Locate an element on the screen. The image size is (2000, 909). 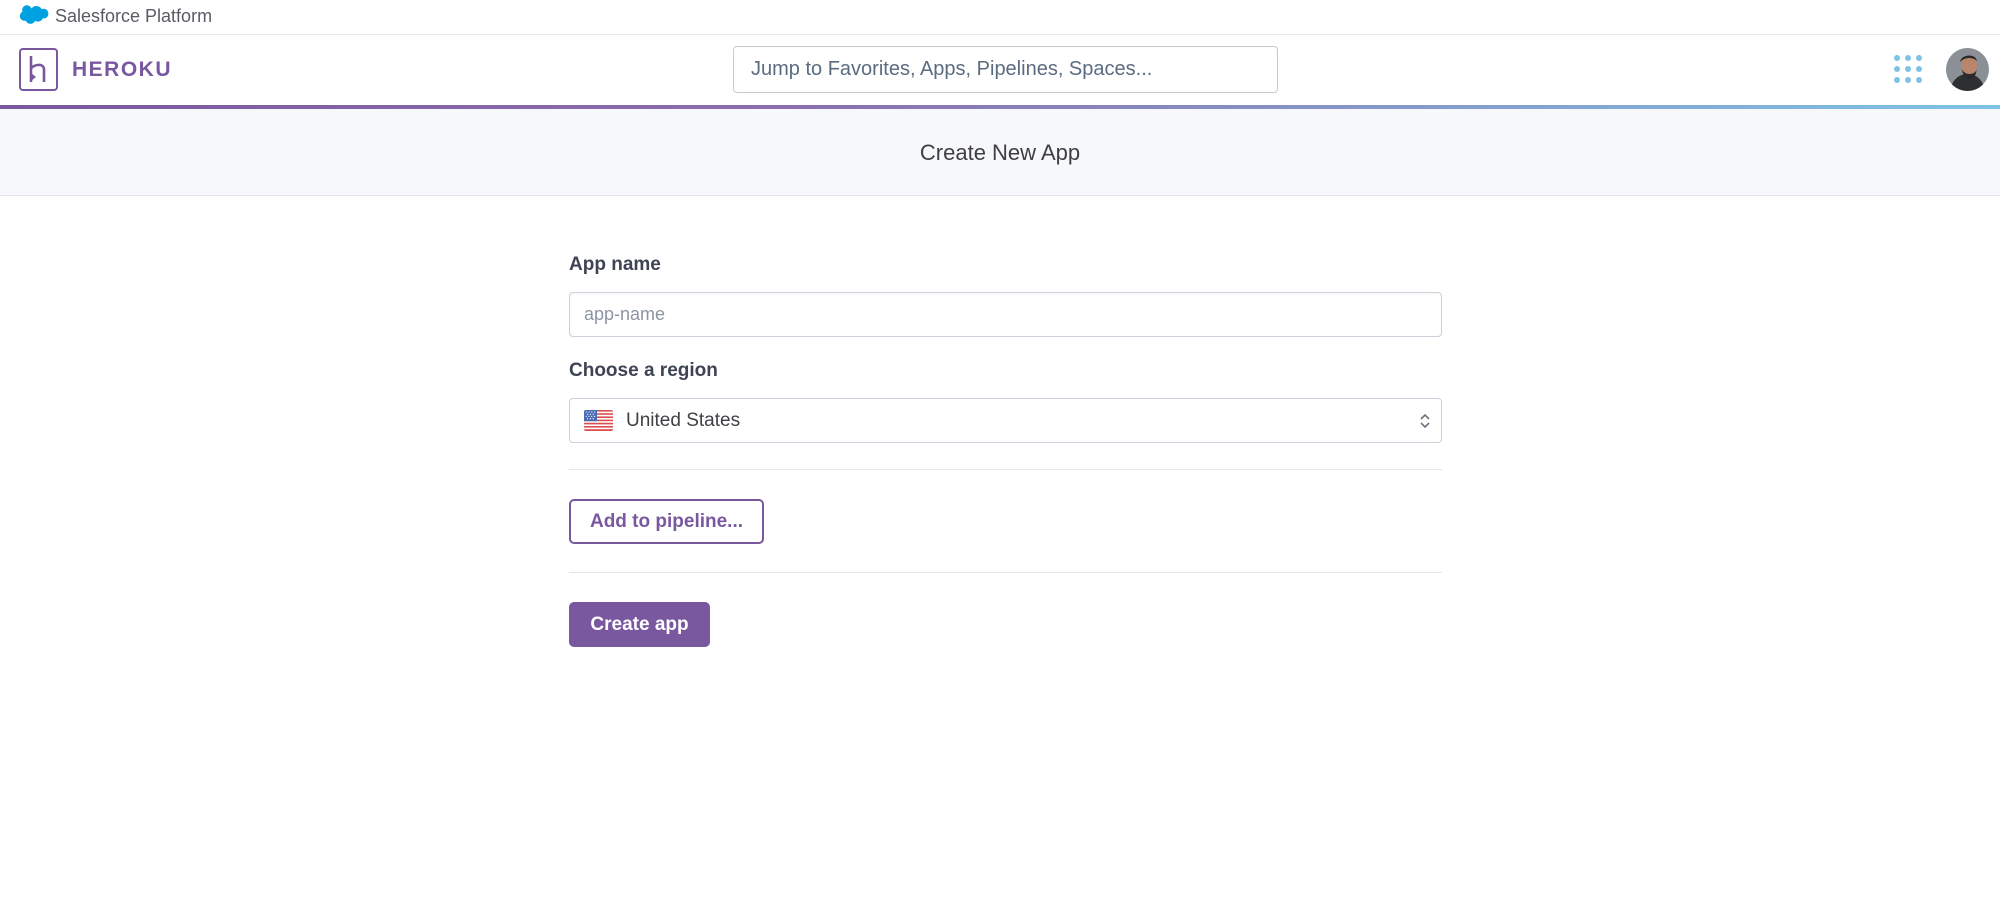
heroku-logo-icon is located at coordinates (38, 69).